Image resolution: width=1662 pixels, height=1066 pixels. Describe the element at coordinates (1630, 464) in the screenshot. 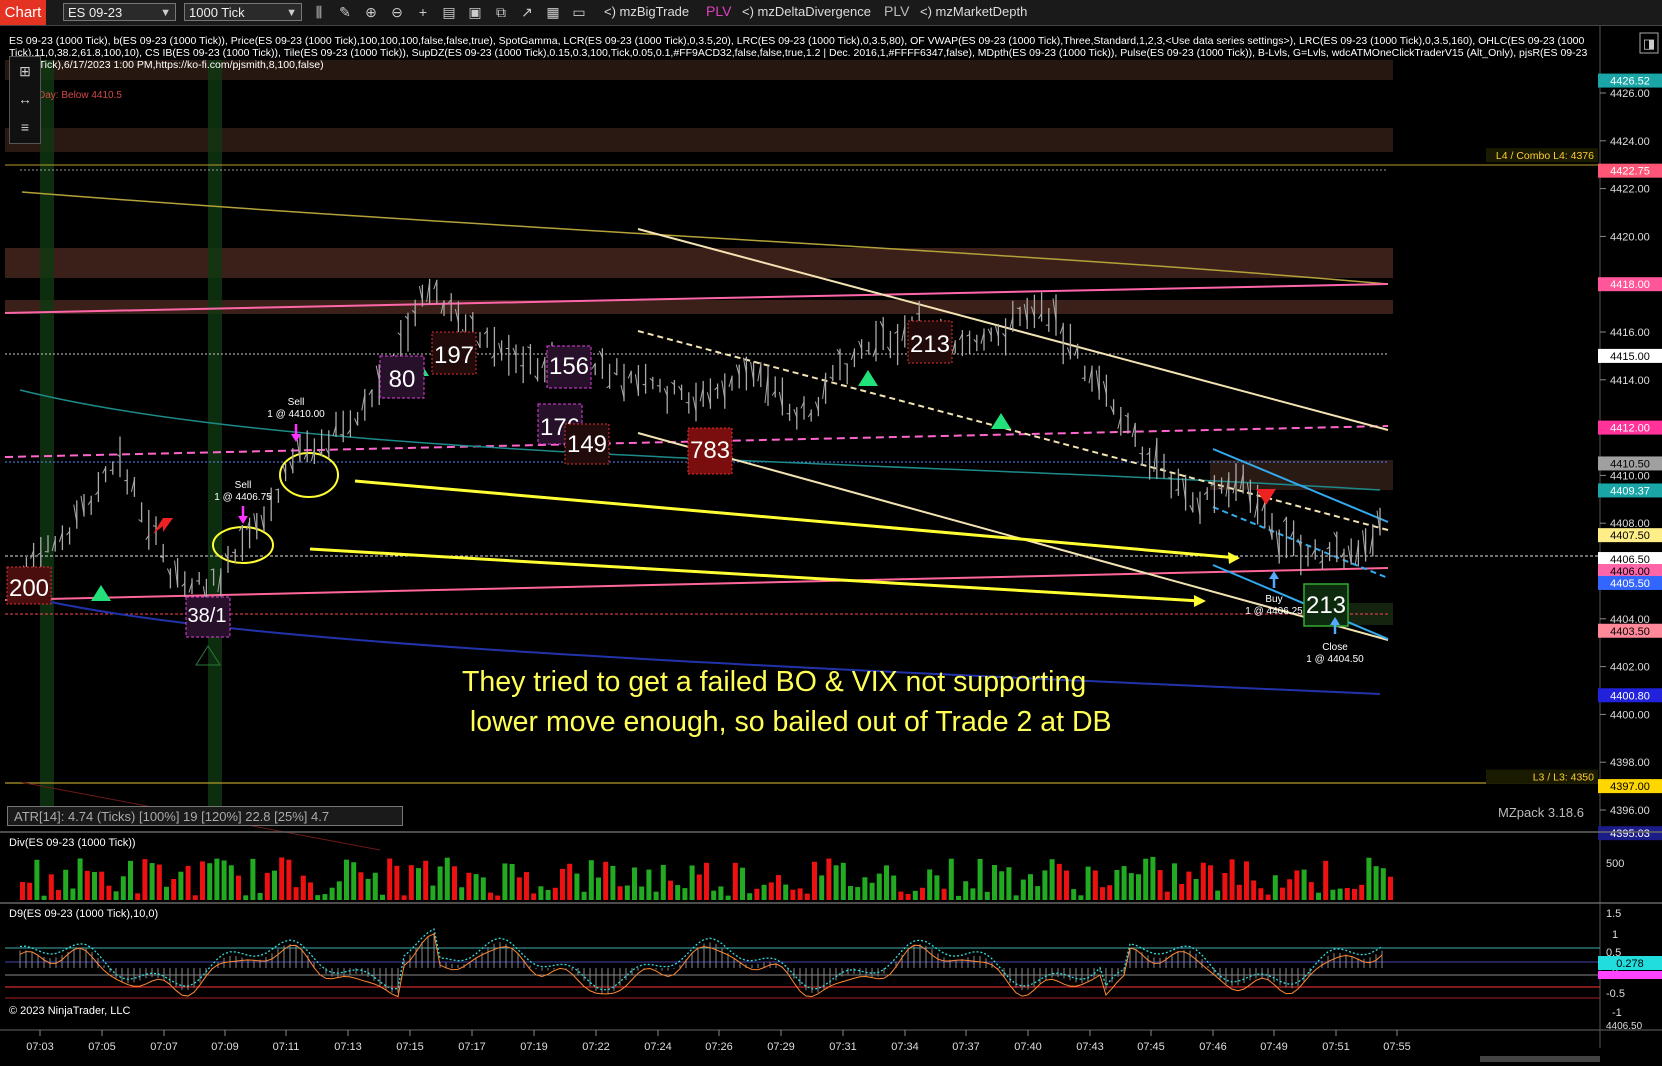

I see `svg-text: 4410.50` at that location.